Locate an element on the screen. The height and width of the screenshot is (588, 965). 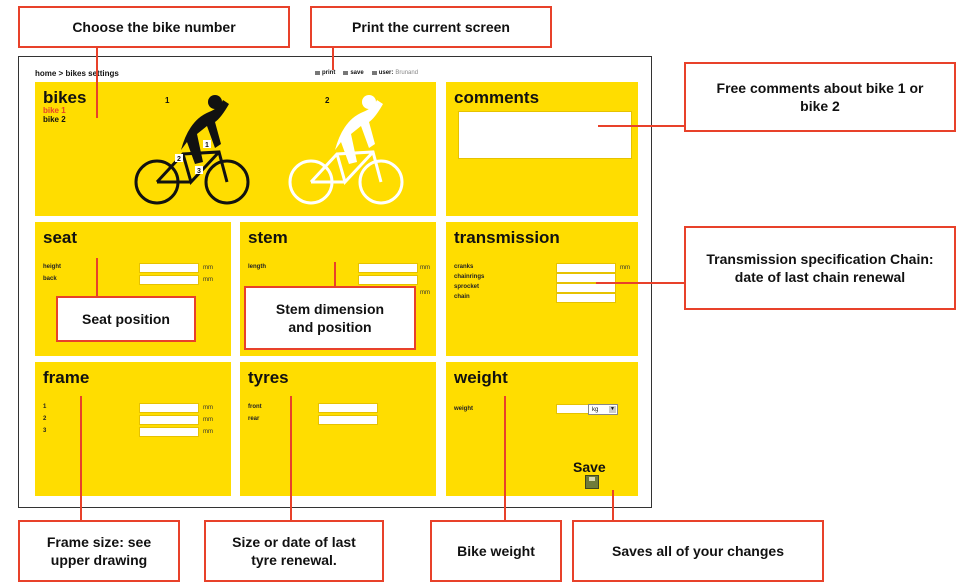
stem-angle-input is located at coordinates (388, 280).